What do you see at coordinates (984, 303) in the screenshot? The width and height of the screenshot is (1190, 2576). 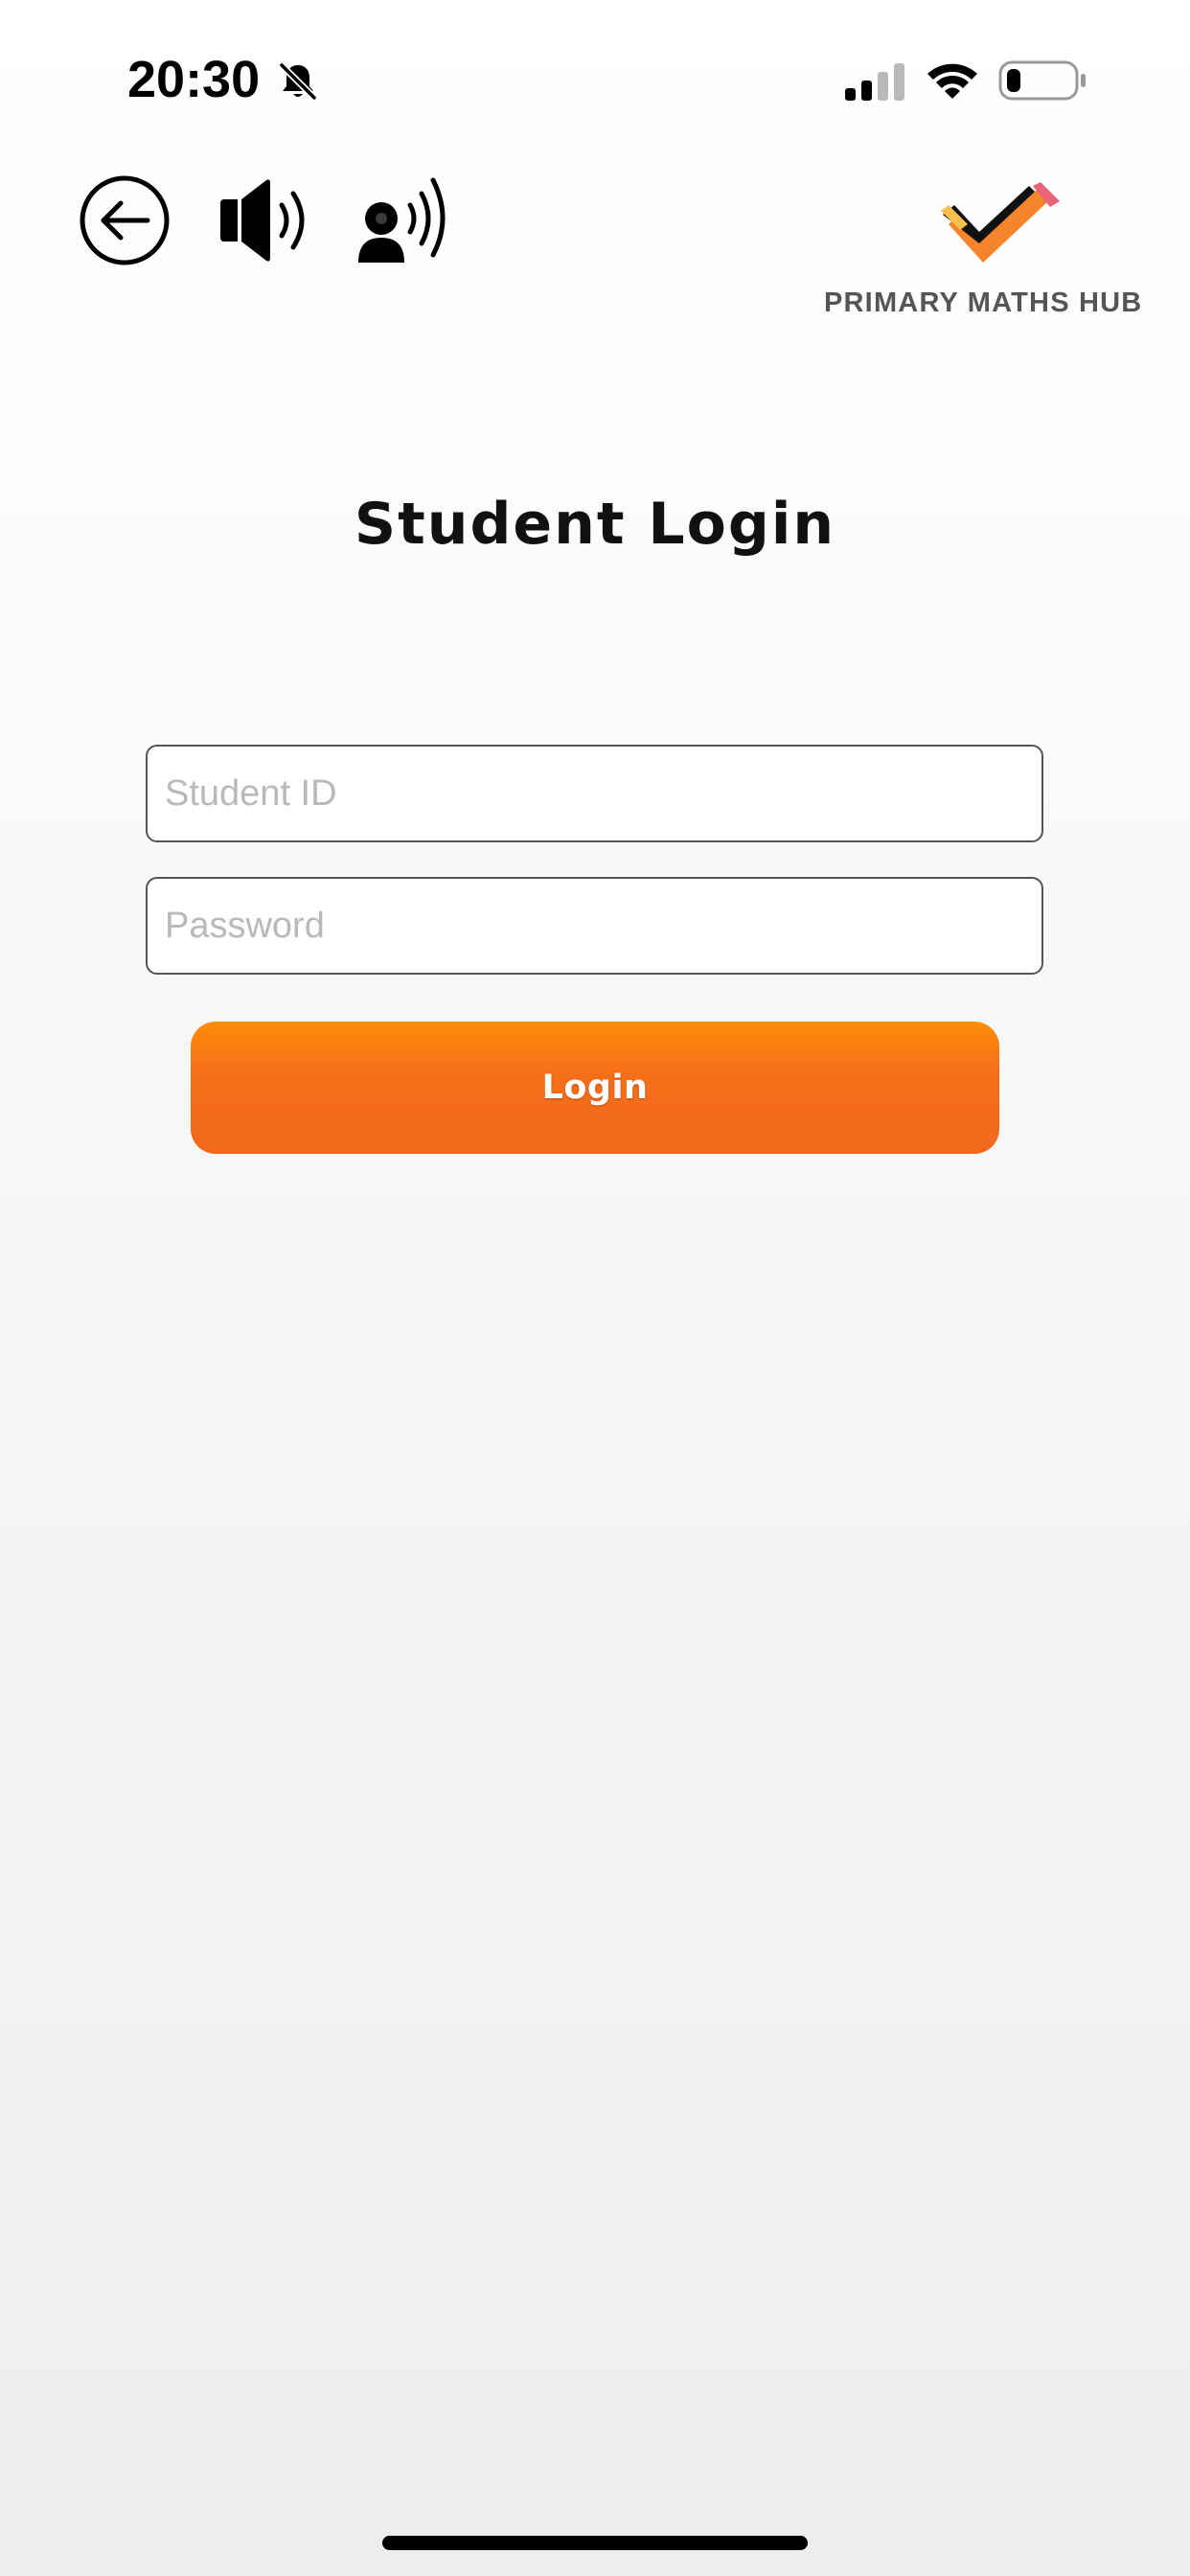 I see `logo-text: PRIMARY MATHS HUB` at bounding box center [984, 303].